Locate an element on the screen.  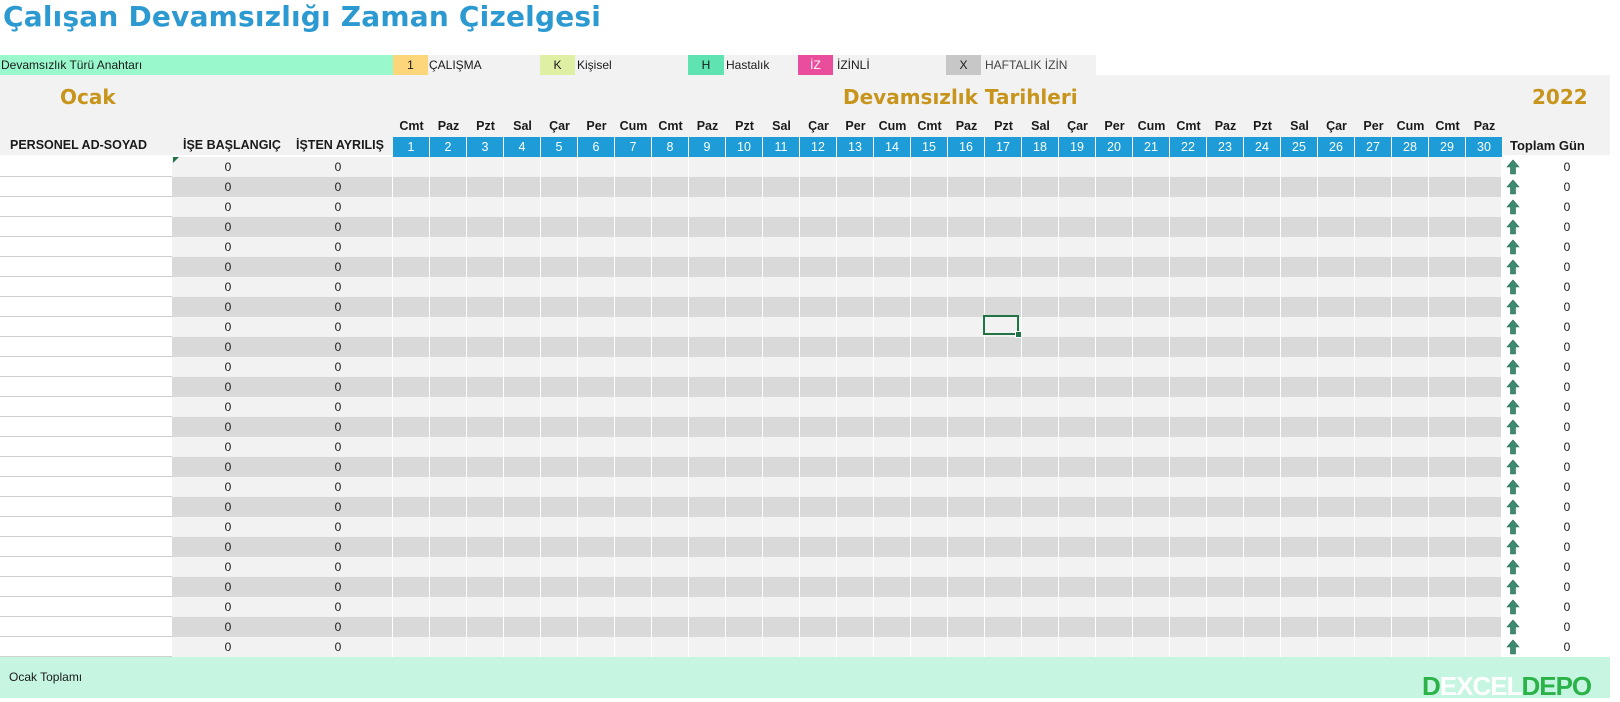
day-number-25: 25 is located at coordinates (1299, 147).